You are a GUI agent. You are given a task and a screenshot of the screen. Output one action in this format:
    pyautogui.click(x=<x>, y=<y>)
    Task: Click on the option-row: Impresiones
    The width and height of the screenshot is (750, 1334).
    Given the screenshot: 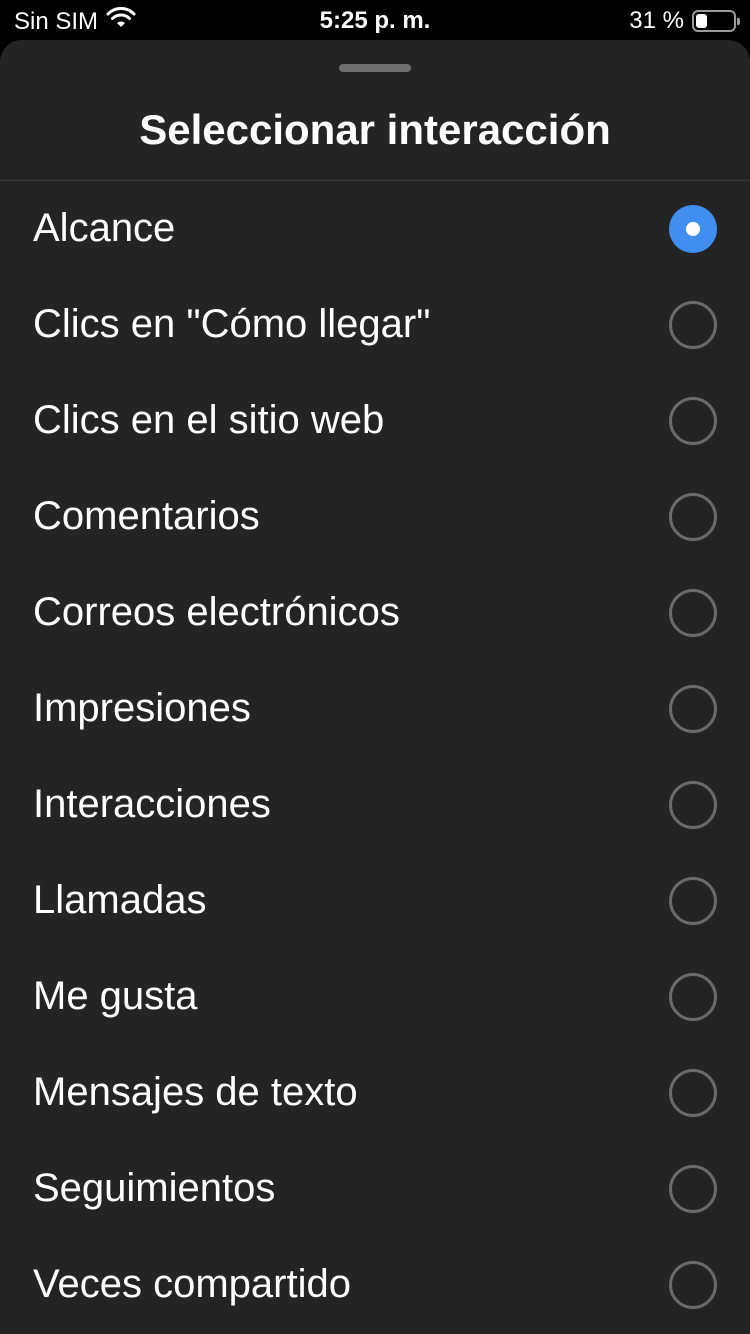 What is the action you would take?
    pyautogui.click(x=375, y=709)
    